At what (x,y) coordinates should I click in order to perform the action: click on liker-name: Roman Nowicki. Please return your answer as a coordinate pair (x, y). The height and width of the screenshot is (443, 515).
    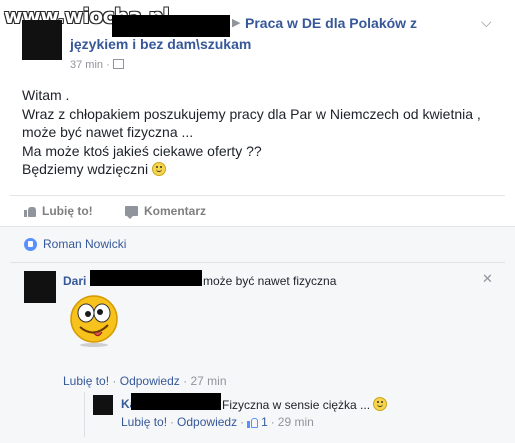
    Looking at the image, I should click on (84, 244).